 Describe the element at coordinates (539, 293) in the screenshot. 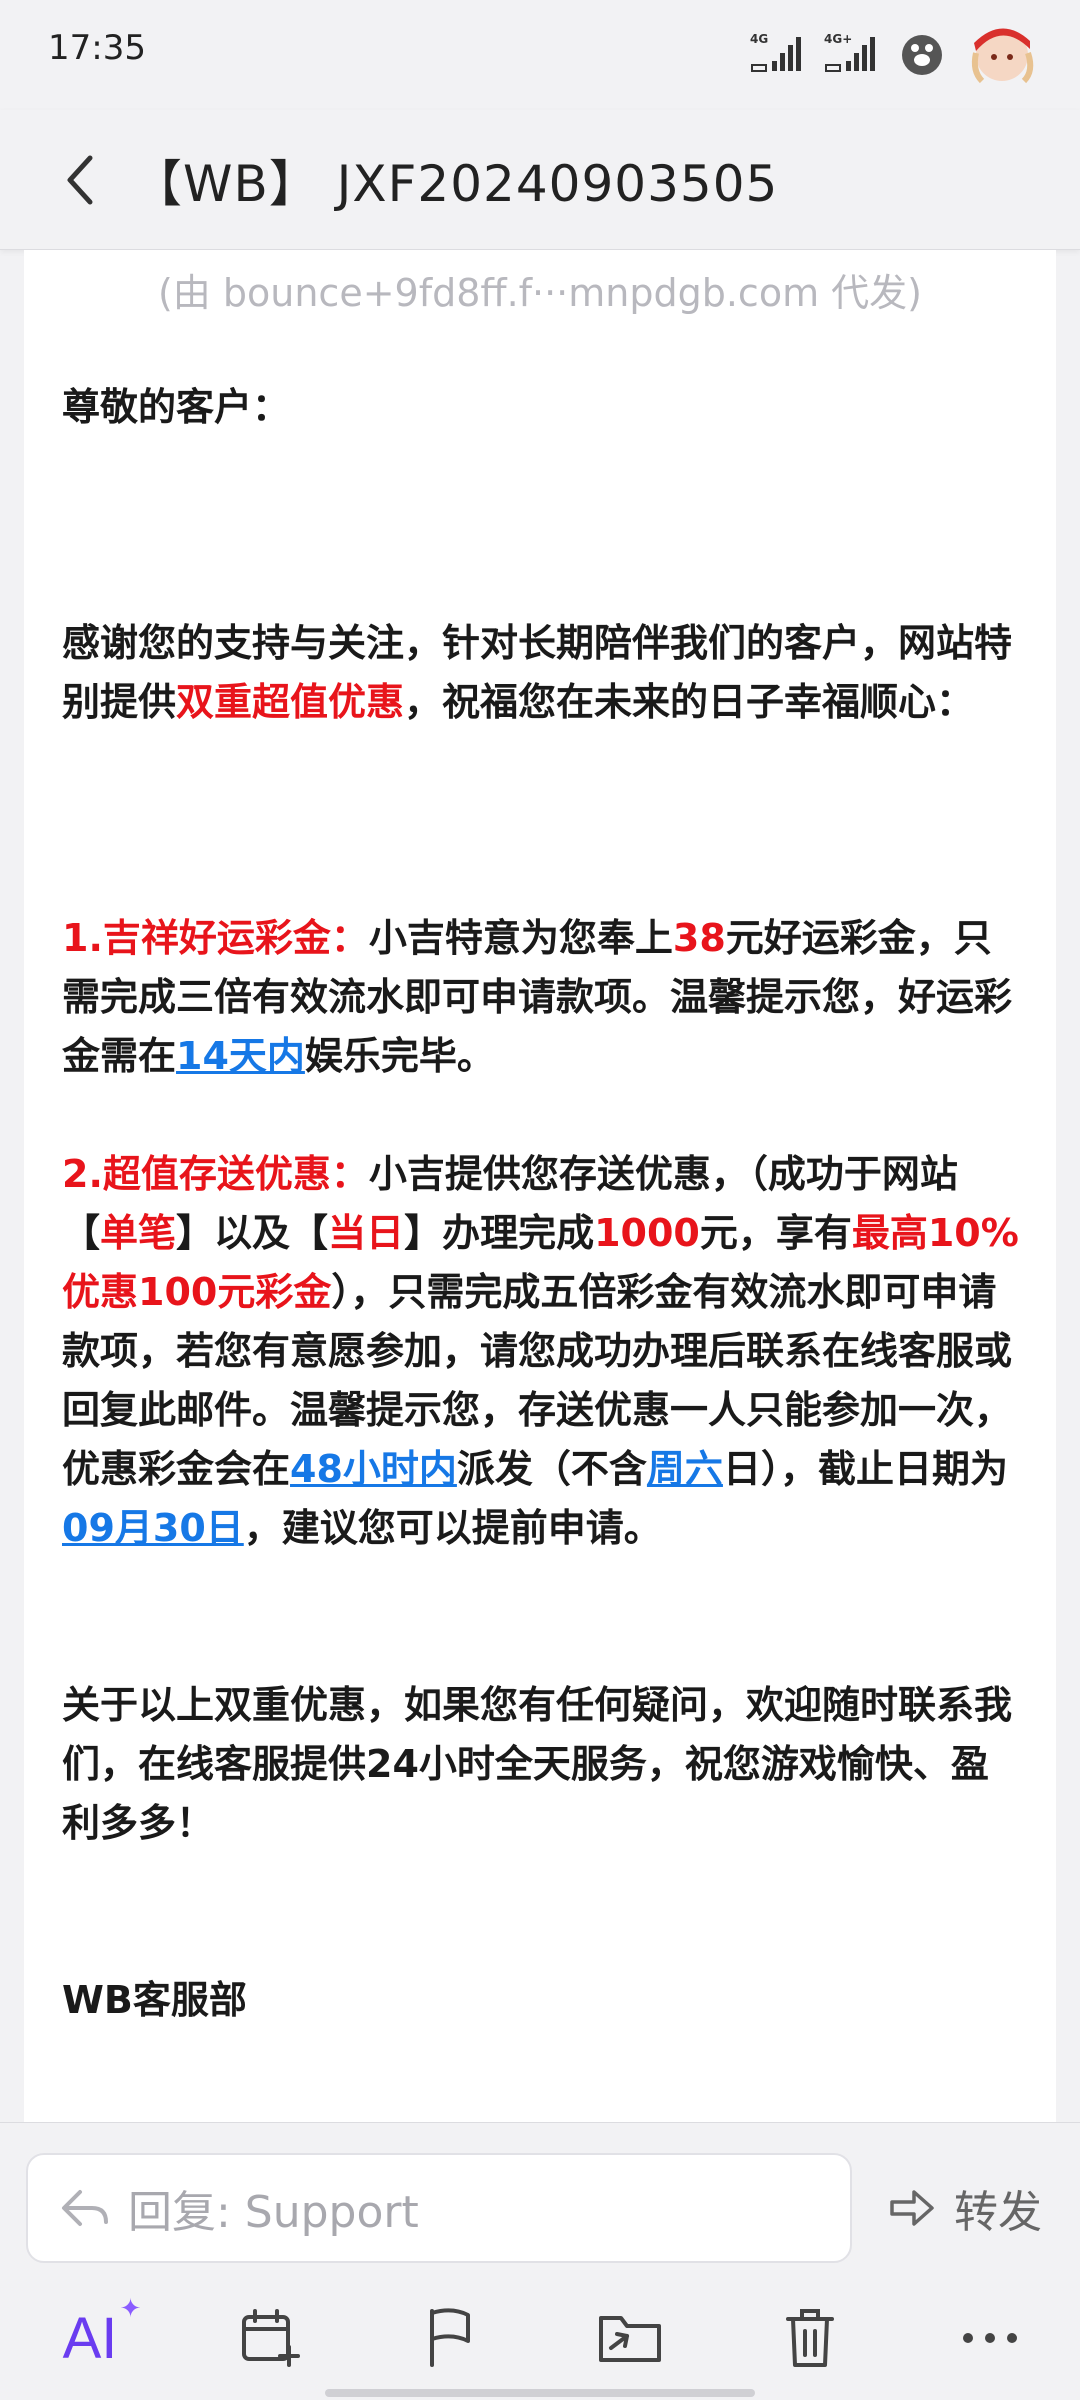

I see `sender-note: (由 bounce+9fd8ff.f···mnpdgb.com 代发)` at that location.